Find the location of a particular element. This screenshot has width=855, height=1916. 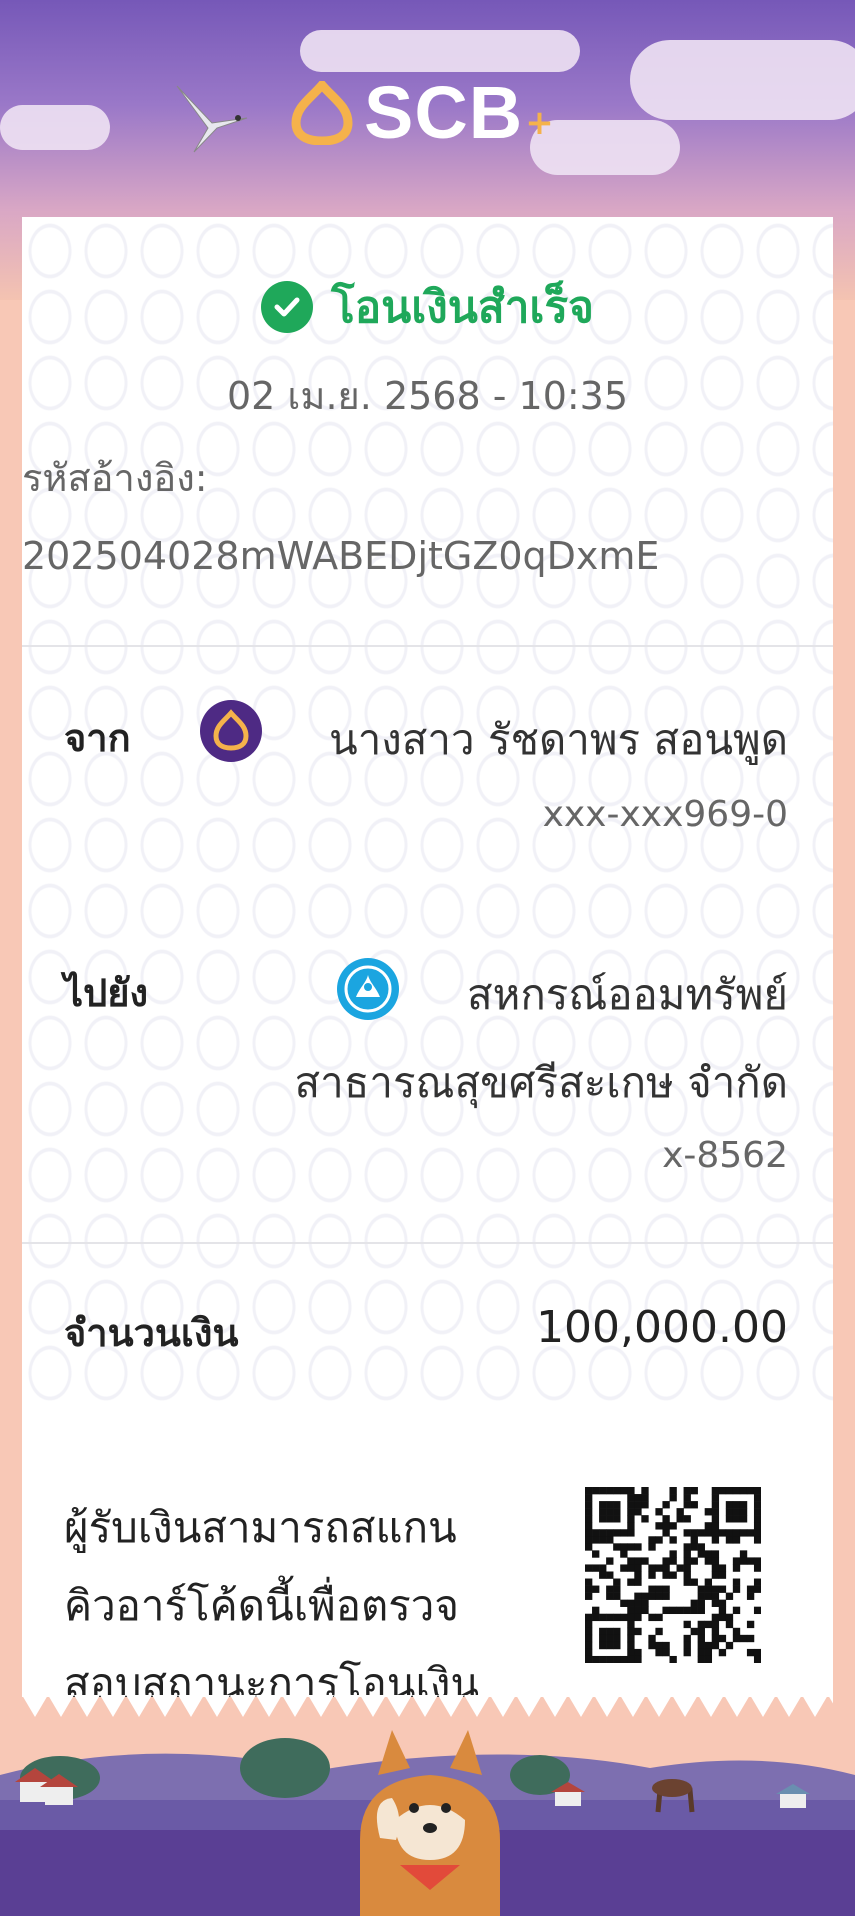

verification-qr-code is located at coordinates (673, 1575).